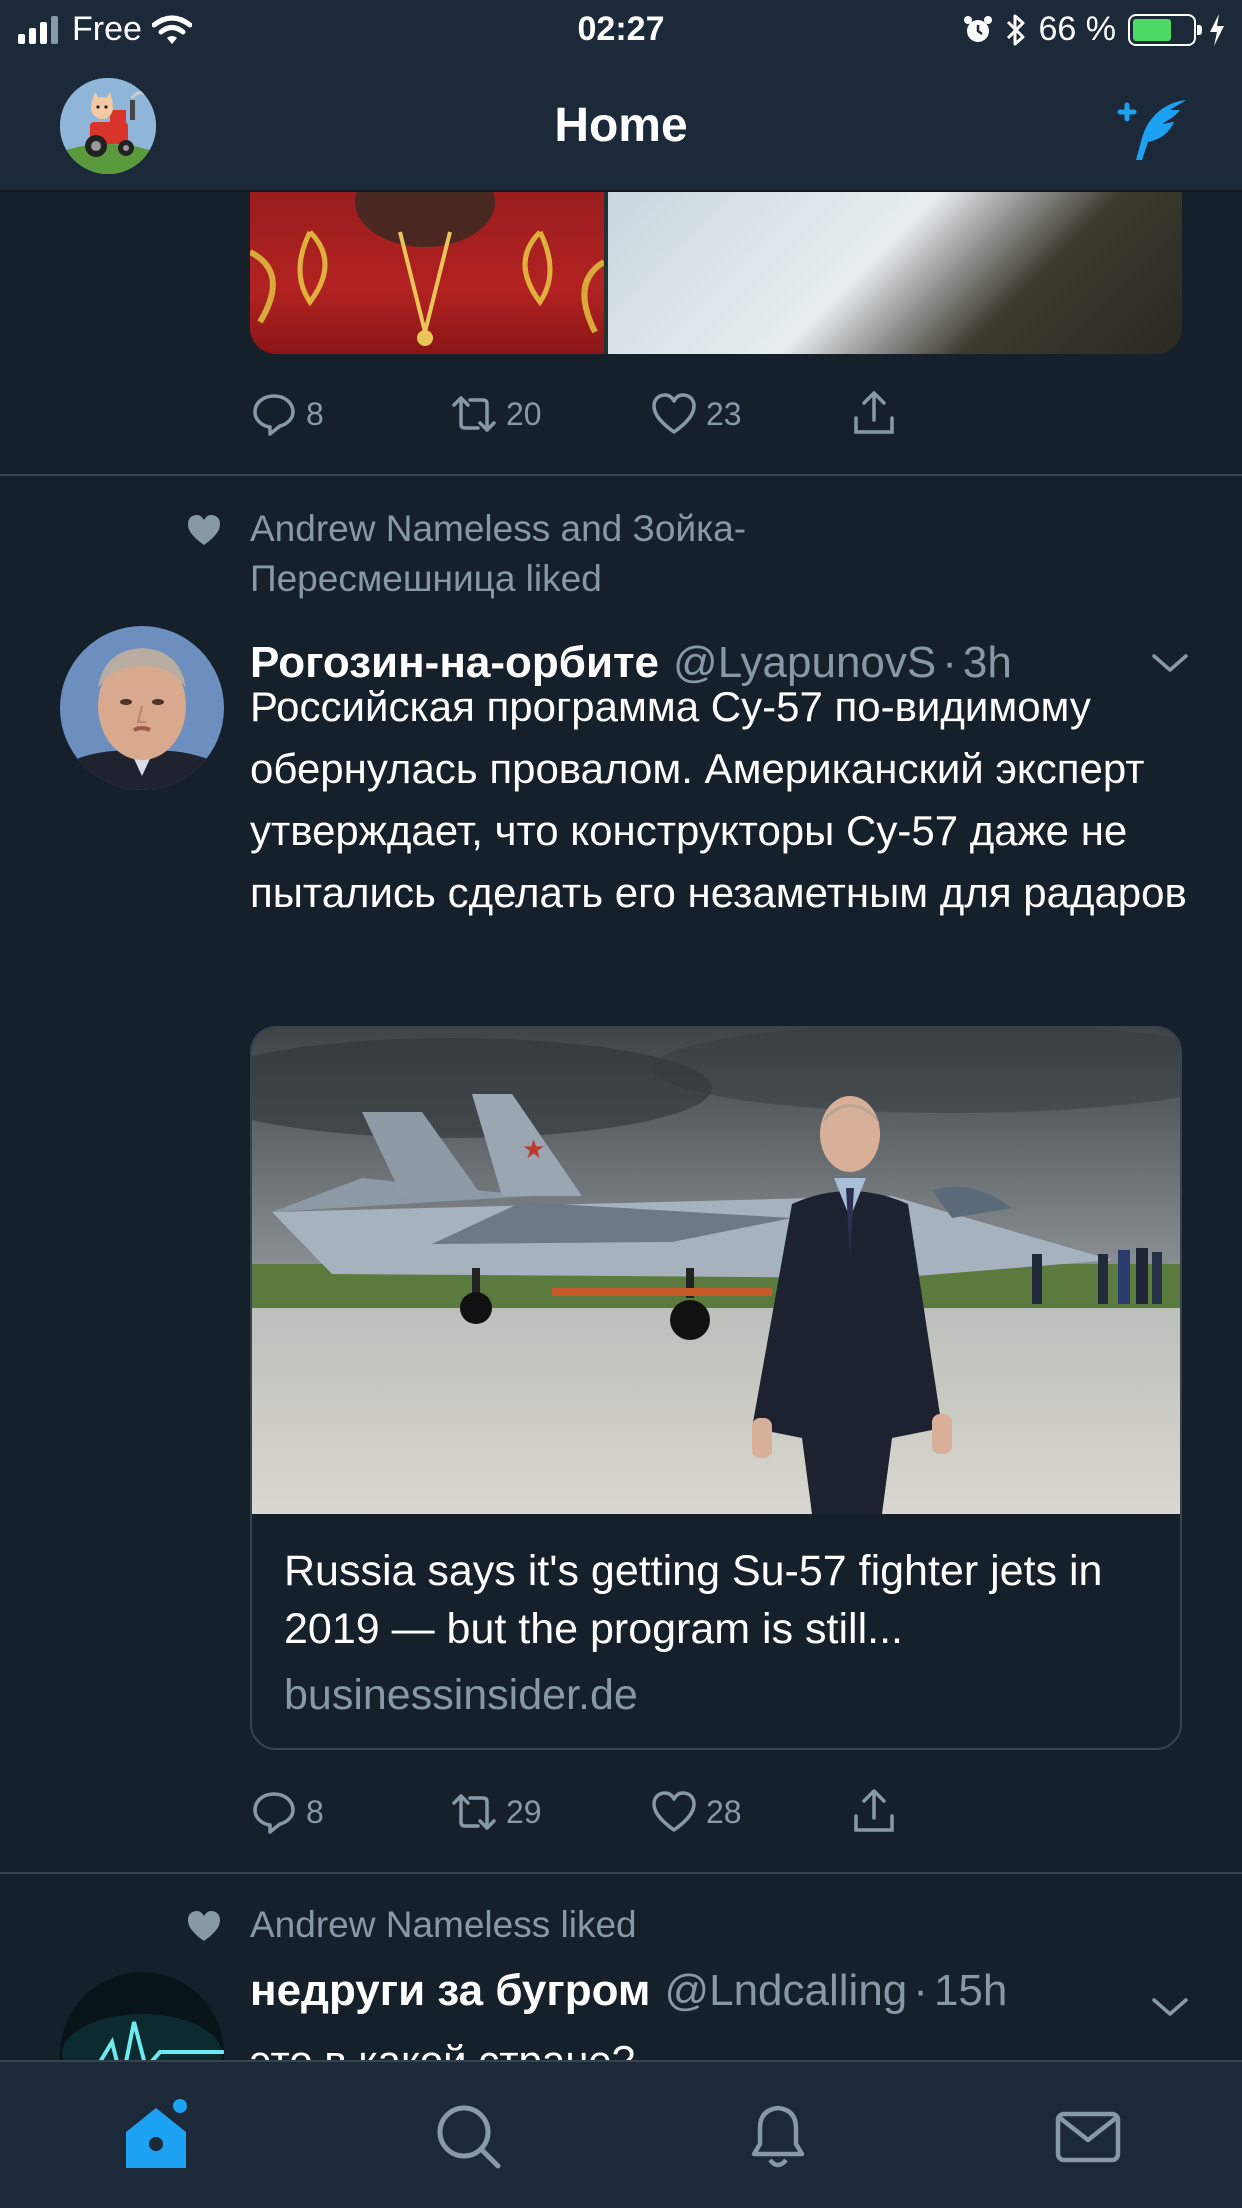  I want to click on bottom-tab-bar, so click(621, 2134).